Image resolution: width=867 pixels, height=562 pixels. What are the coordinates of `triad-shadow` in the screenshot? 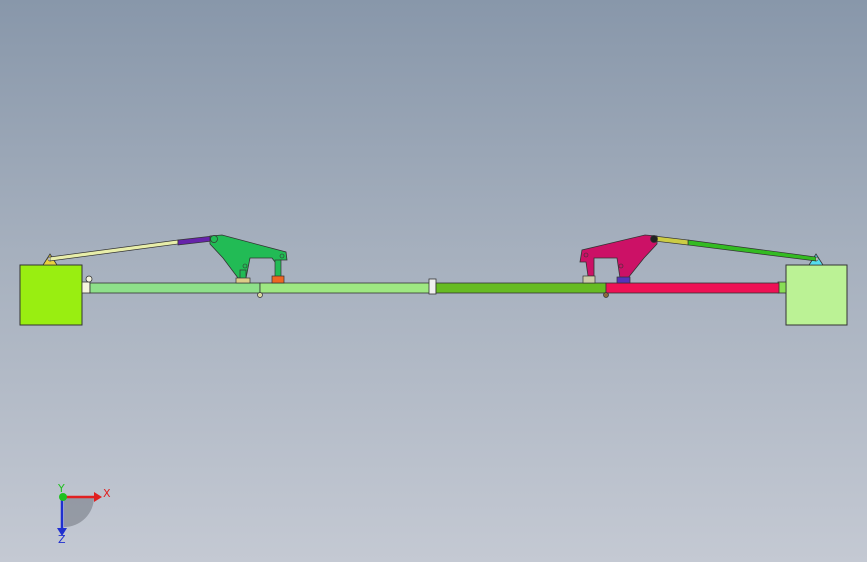 It's located at (79, 512).